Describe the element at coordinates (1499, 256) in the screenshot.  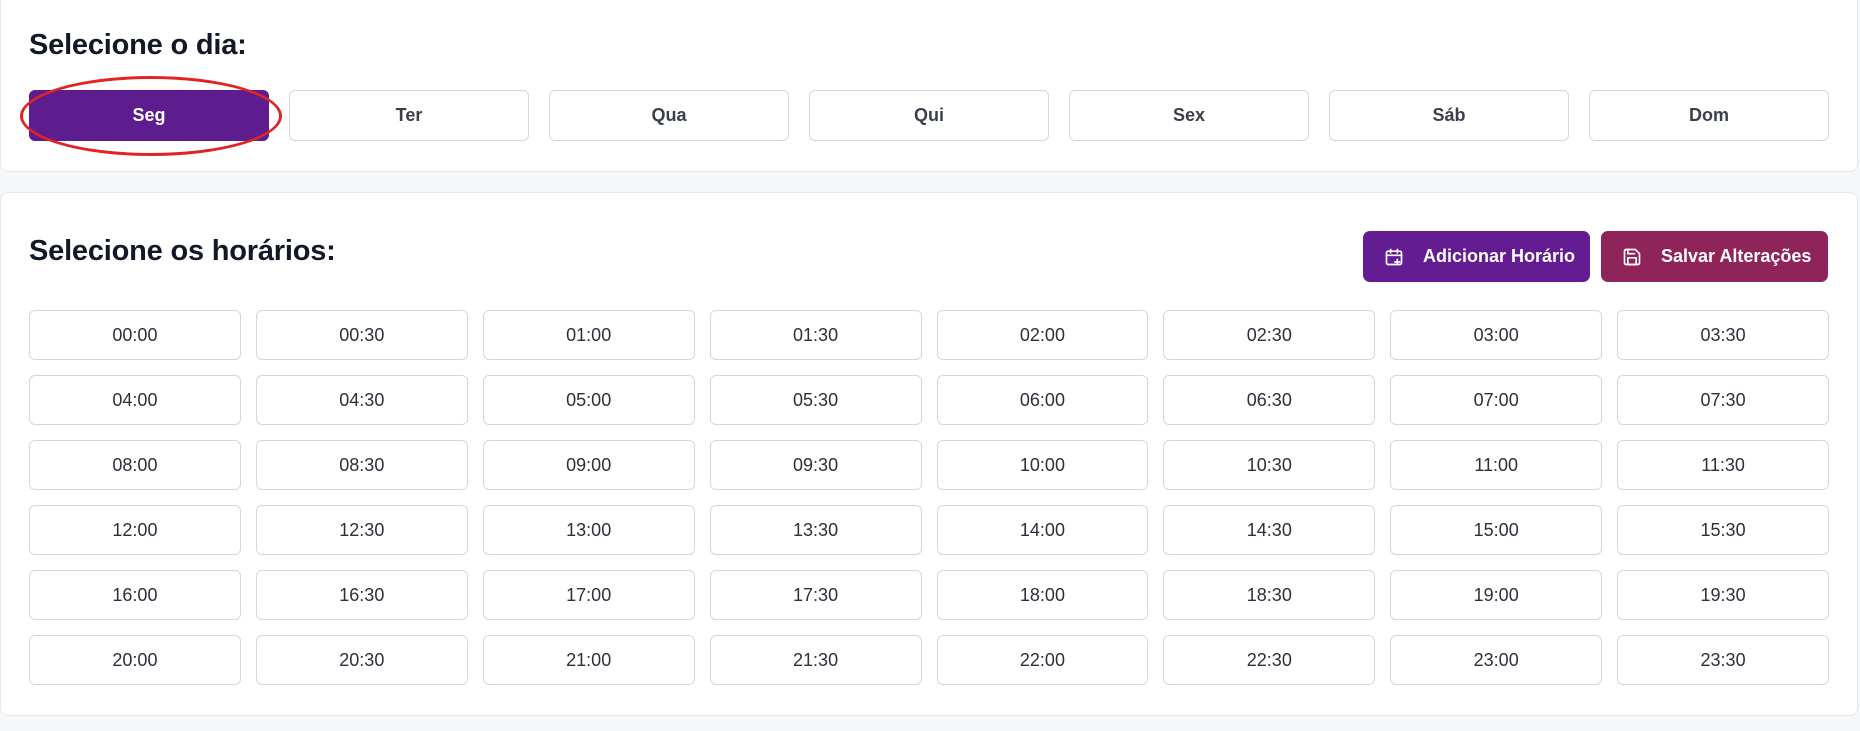
I see `add-time-button-label: Adicionar Horário` at that location.